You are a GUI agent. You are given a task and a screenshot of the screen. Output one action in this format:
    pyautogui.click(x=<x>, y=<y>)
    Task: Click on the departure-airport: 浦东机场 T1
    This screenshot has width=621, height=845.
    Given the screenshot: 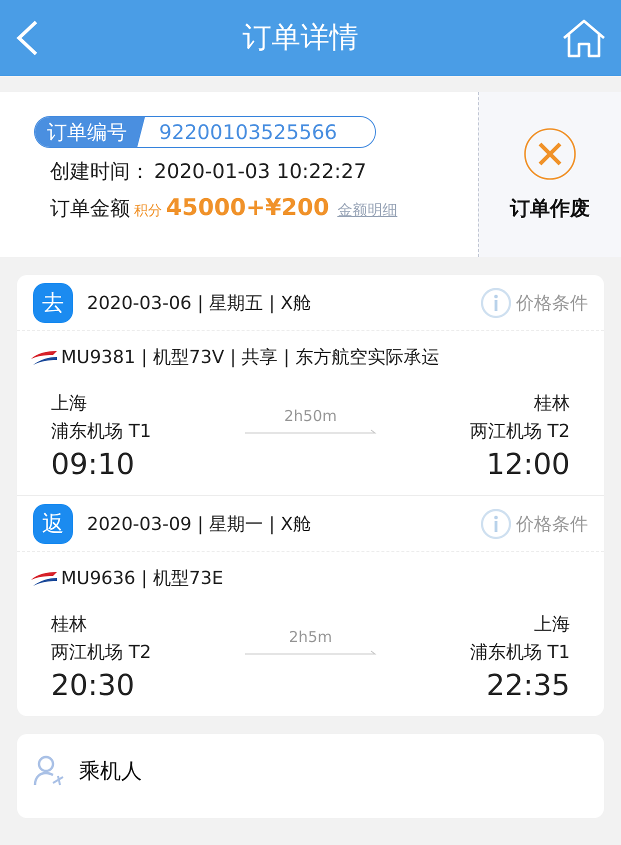 What is the action you would take?
    pyautogui.click(x=101, y=431)
    